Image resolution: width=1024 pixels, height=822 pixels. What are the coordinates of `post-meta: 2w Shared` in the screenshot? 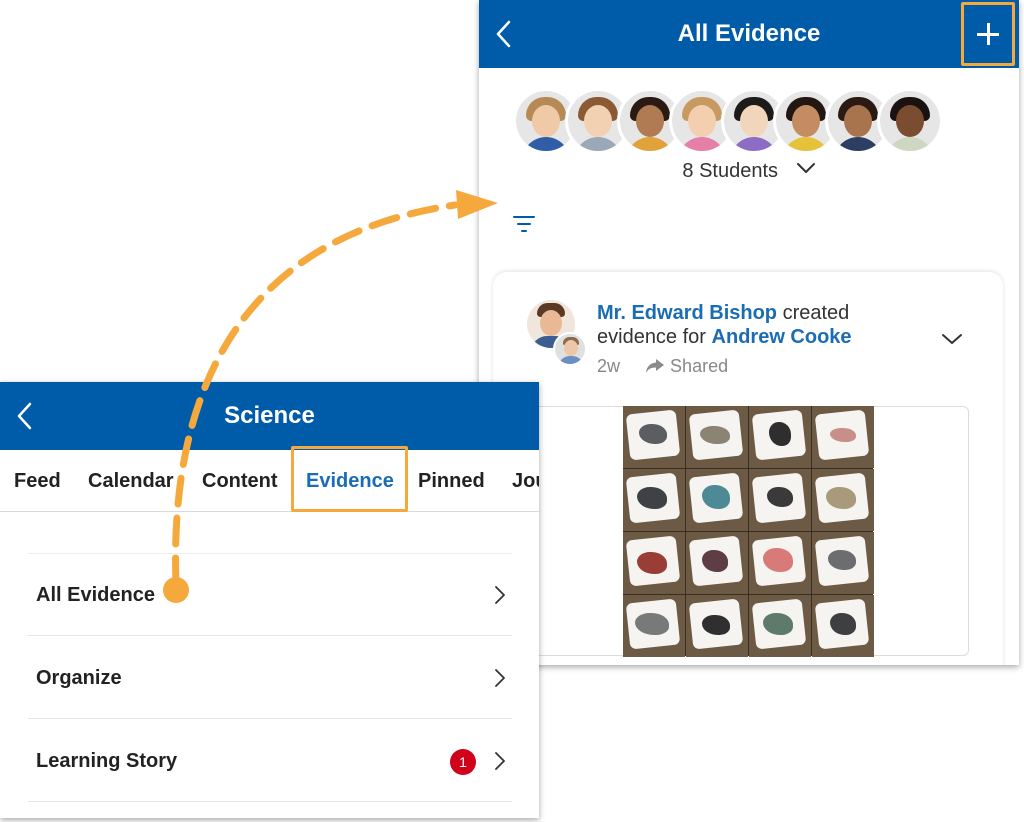 It's located at (662, 366).